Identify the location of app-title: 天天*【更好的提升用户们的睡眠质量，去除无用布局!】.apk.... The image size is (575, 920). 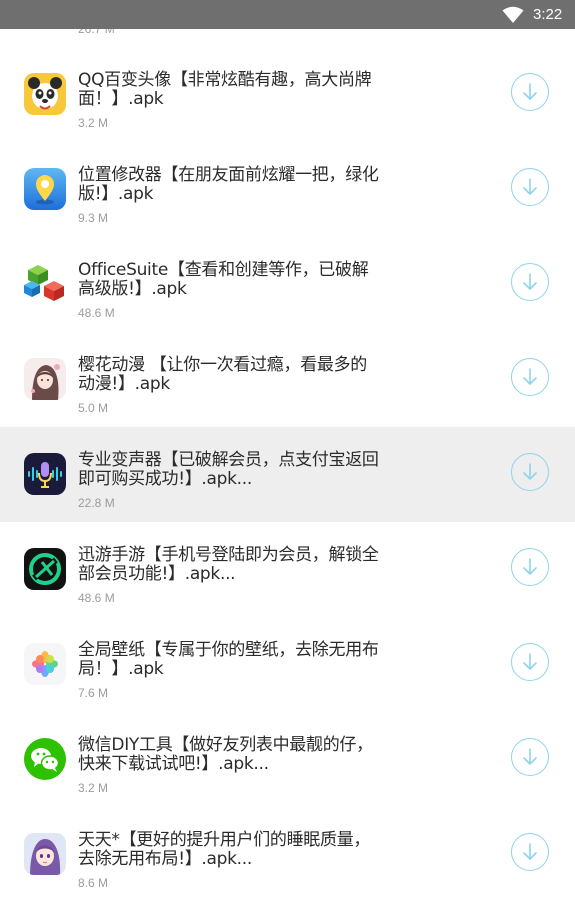
(224, 849).